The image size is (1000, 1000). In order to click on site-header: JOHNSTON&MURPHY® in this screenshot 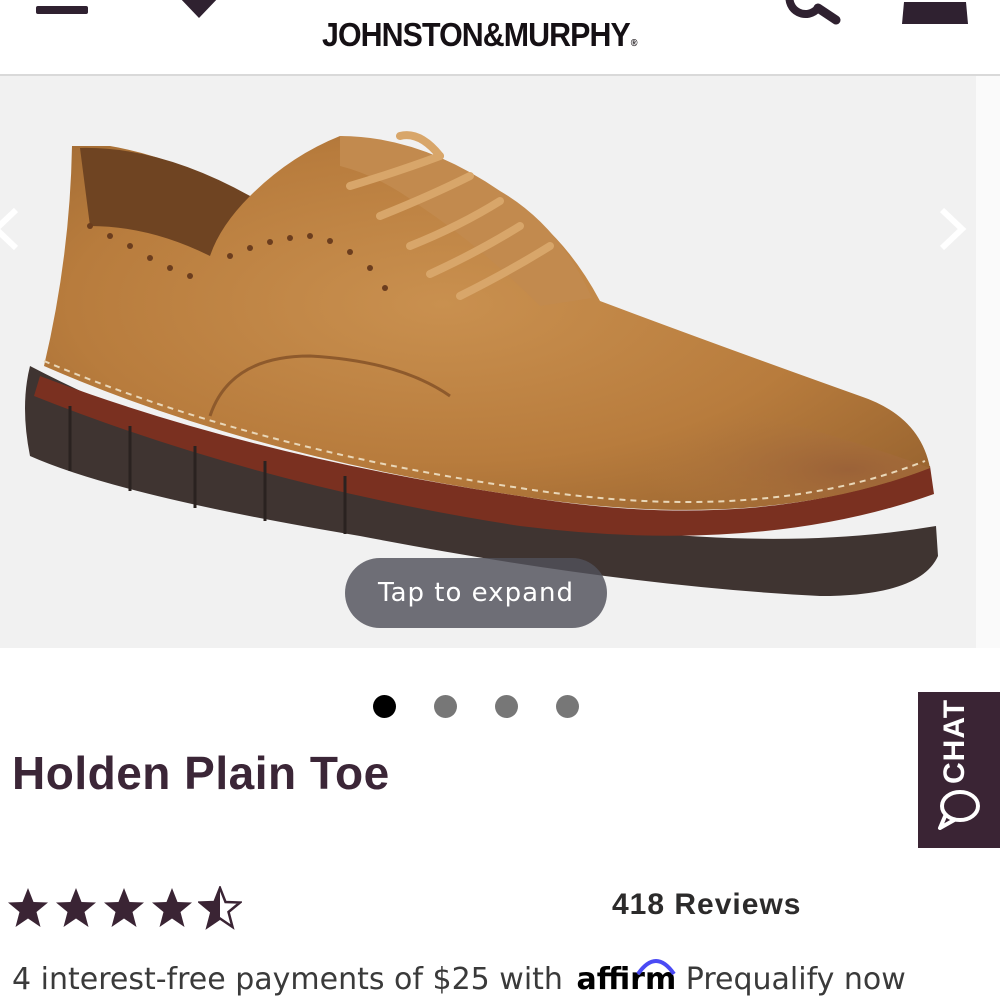, I will do `click(500, 38)`.